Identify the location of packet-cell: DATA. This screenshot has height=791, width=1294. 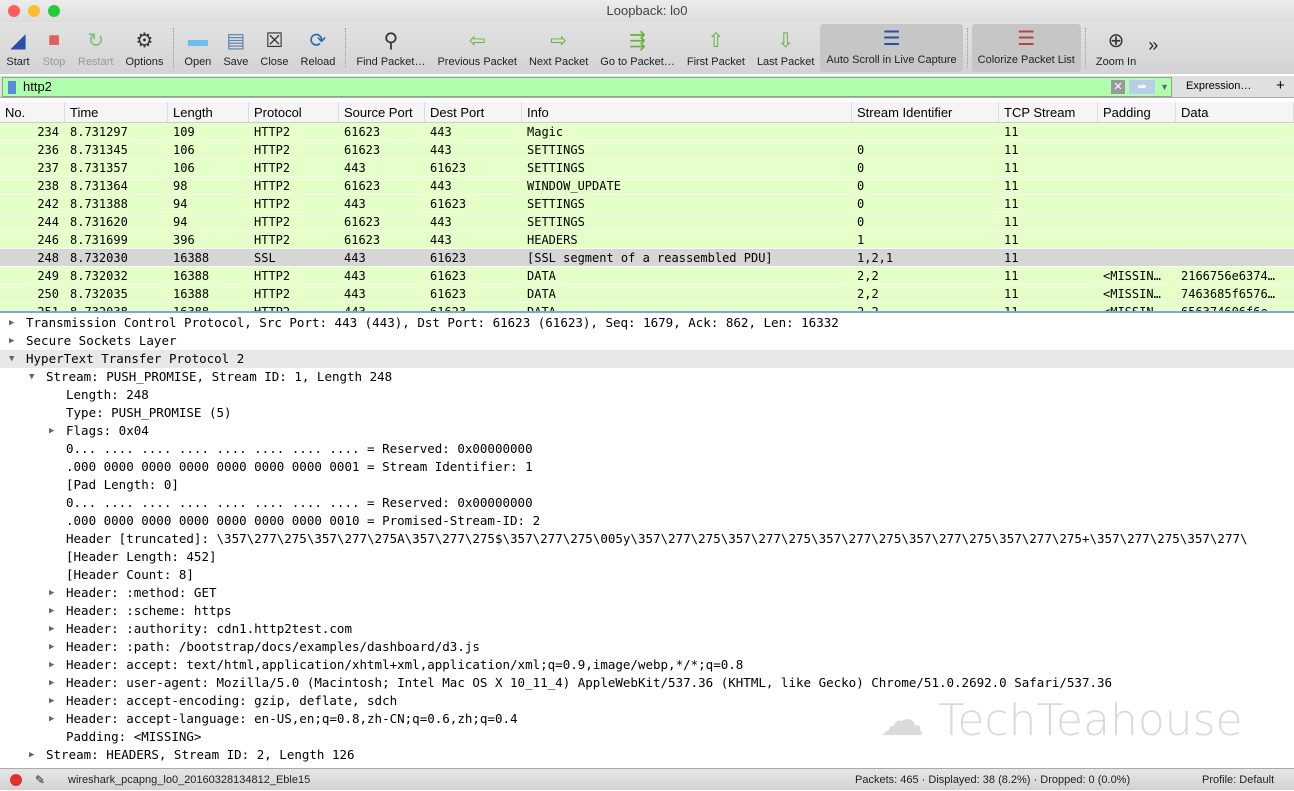
(541, 276).